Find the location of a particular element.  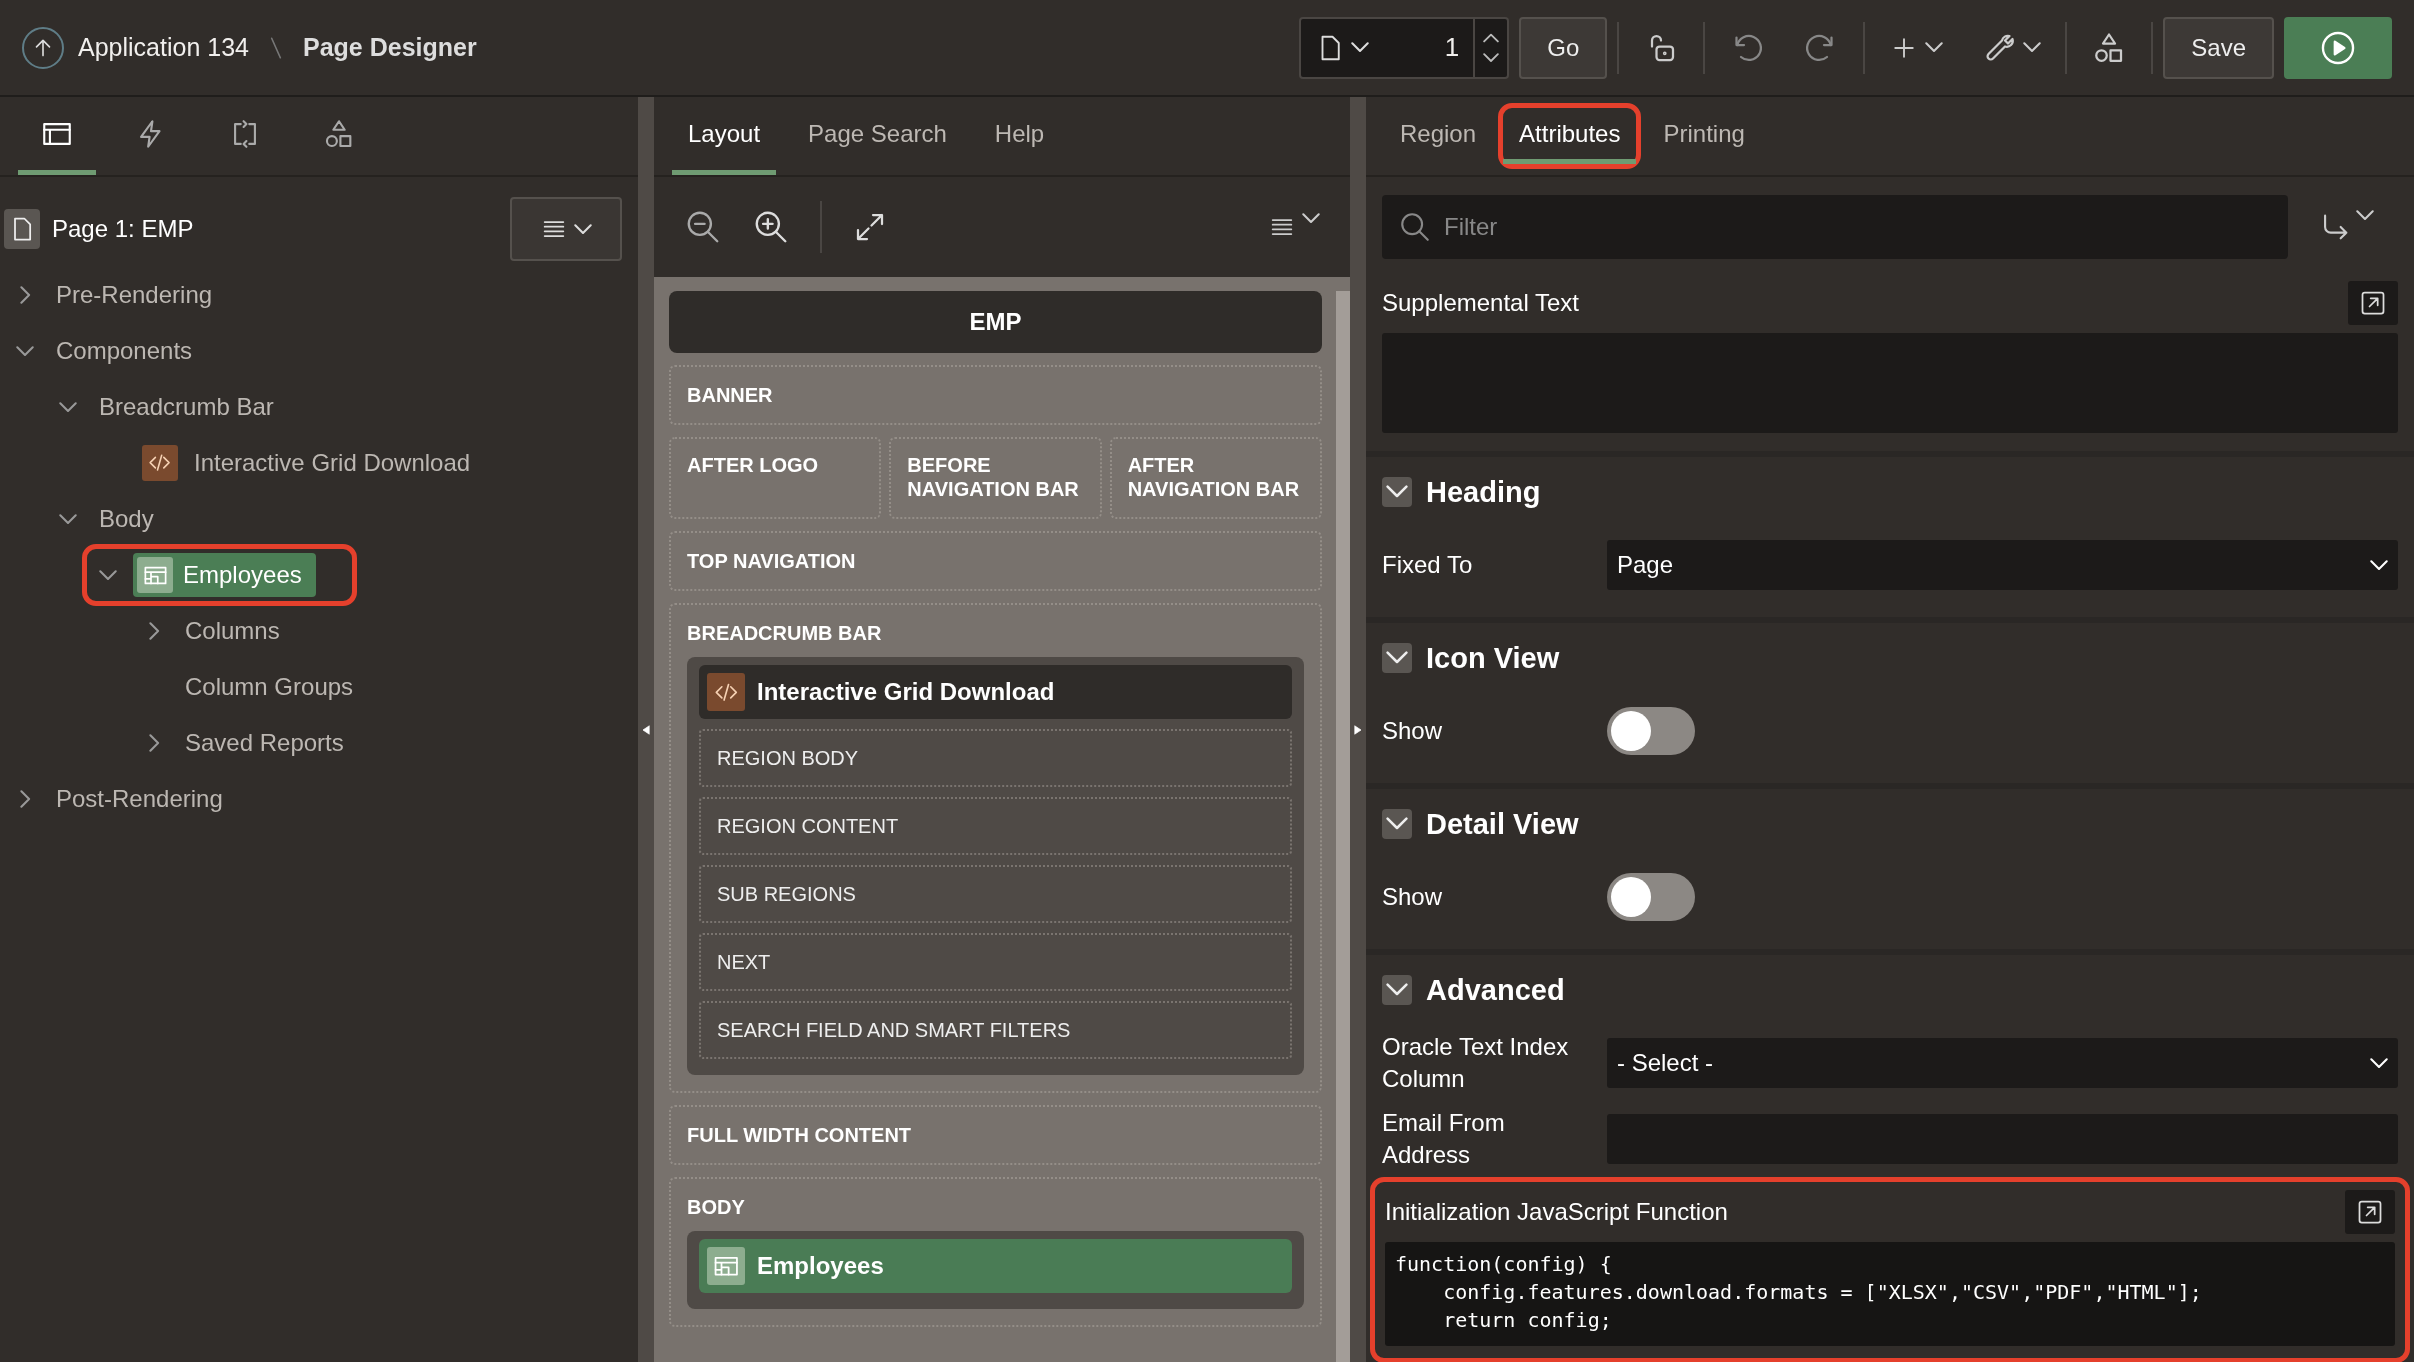

collapse-left-icon is located at coordinates (646, 729).